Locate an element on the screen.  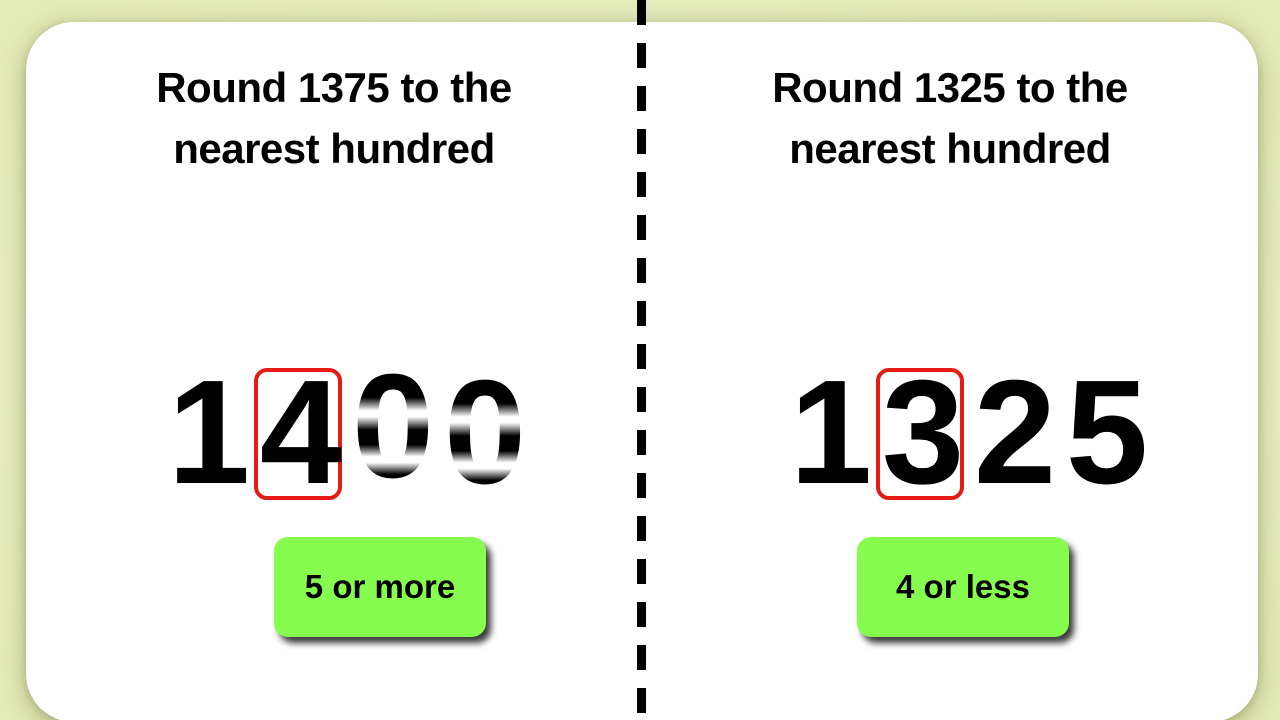
digit-right-3: 5 is located at coordinates (1106, 432).